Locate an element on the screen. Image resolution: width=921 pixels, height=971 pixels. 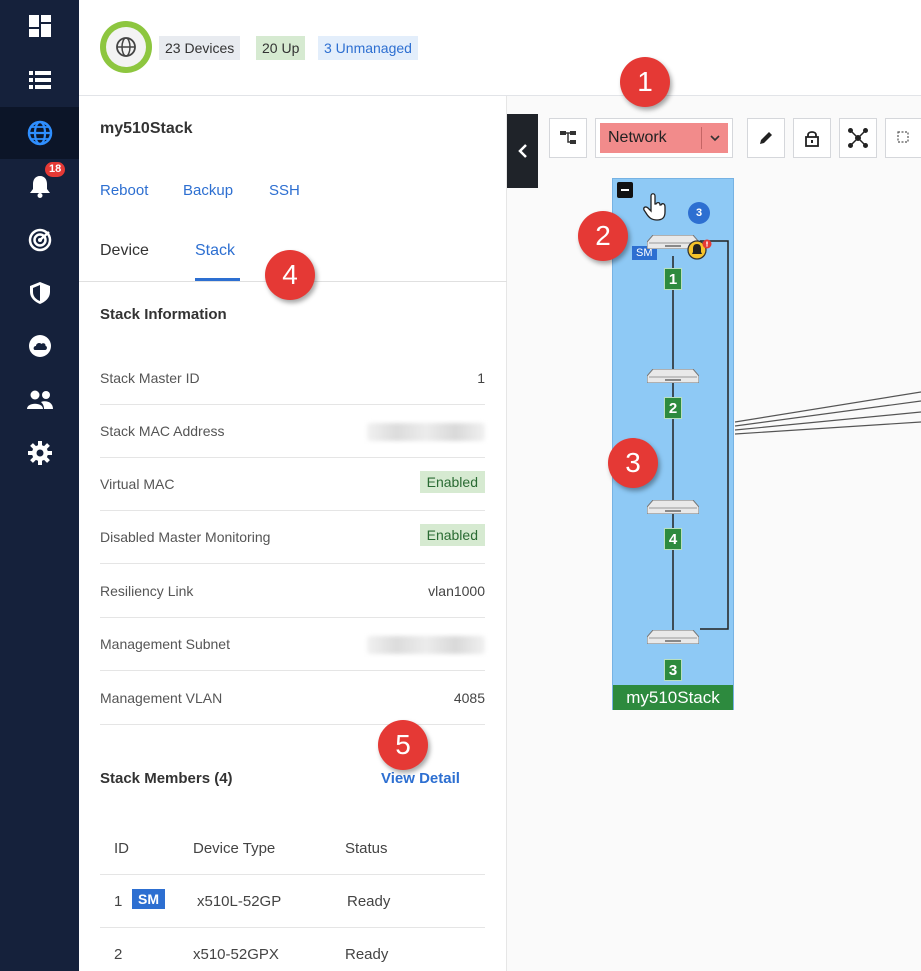
callout-5: 5 is located at coordinates (403, 745).